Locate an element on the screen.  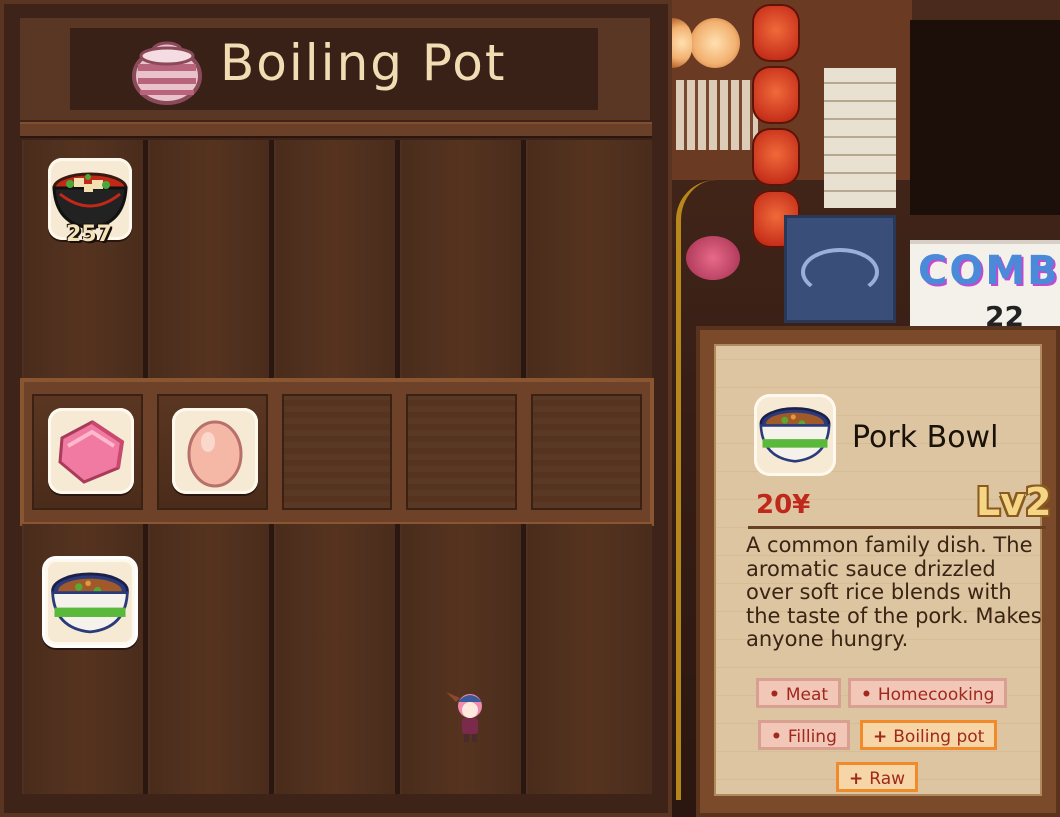
background-sign-text: COMBO is located at coordinates (989, 271).